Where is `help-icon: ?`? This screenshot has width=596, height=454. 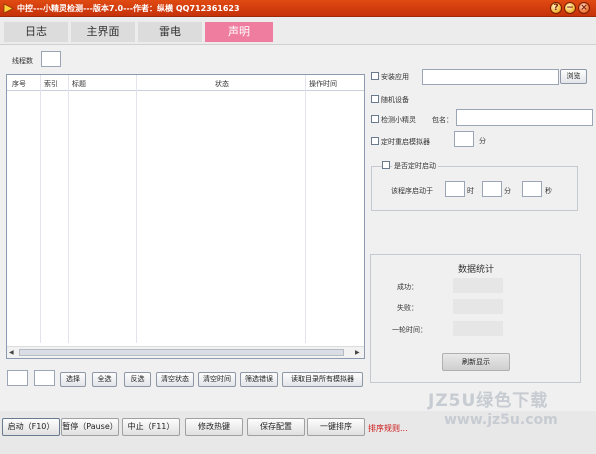
help-icon: ? is located at coordinates (556, 8).